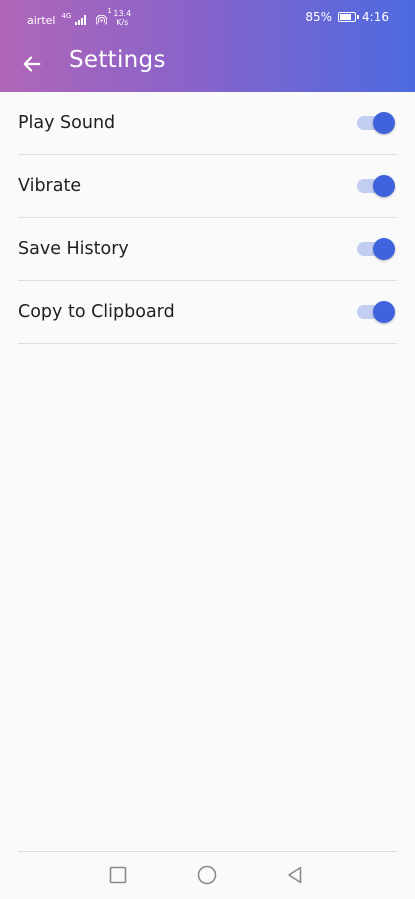 This screenshot has width=415, height=899. What do you see at coordinates (207, 249) in the screenshot?
I see `setting-row-save-history: Save History` at bounding box center [207, 249].